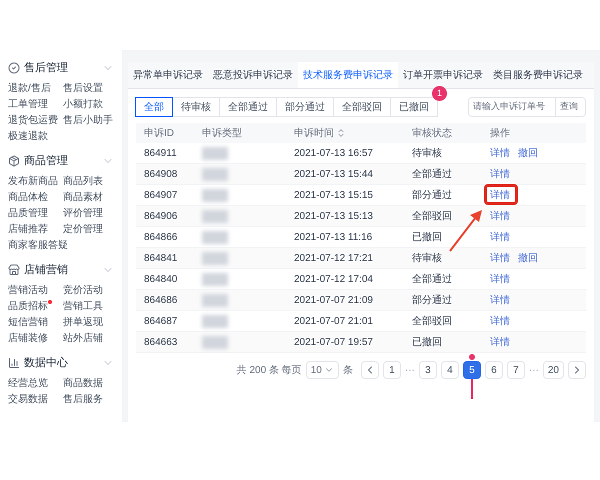 Image resolution: width=600 pixels, height=480 pixels. Describe the element at coordinates (28, 197) in the screenshot. I see `menu-link: 商品体检` at that location.